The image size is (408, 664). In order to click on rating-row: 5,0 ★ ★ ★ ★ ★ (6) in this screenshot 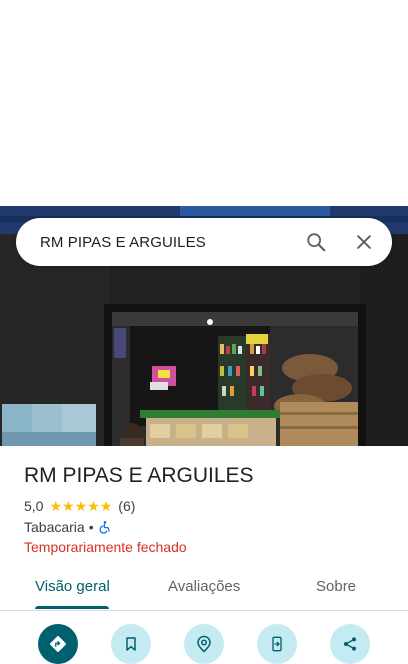, I will do `click(79, 506)`.